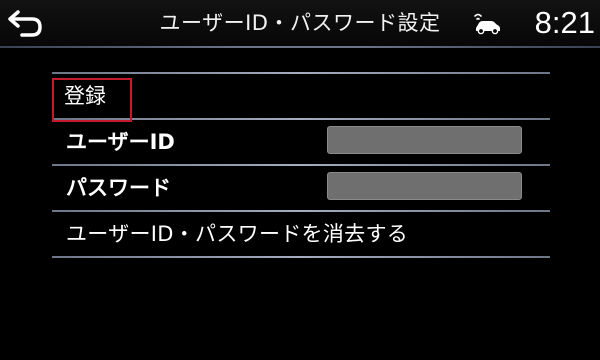 The width and height of the screenshot is (600, 360). I want to click on delete-label: ユーザーID・パスワードを消去する, so click(237, 234).